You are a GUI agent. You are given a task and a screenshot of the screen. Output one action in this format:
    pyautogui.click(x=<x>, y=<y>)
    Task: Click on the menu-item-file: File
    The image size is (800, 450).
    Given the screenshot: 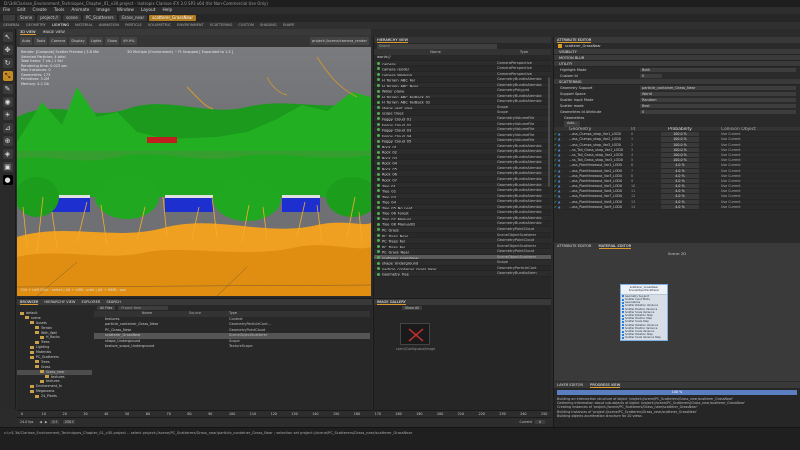 What is the action you would take?
    pyautogui.click(x=6, y=10)
    